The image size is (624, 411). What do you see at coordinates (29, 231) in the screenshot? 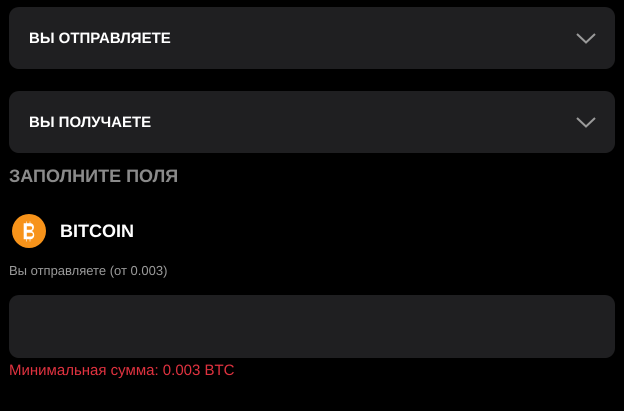
I see `bitcoin-icon` at bounding box center [29, 231].